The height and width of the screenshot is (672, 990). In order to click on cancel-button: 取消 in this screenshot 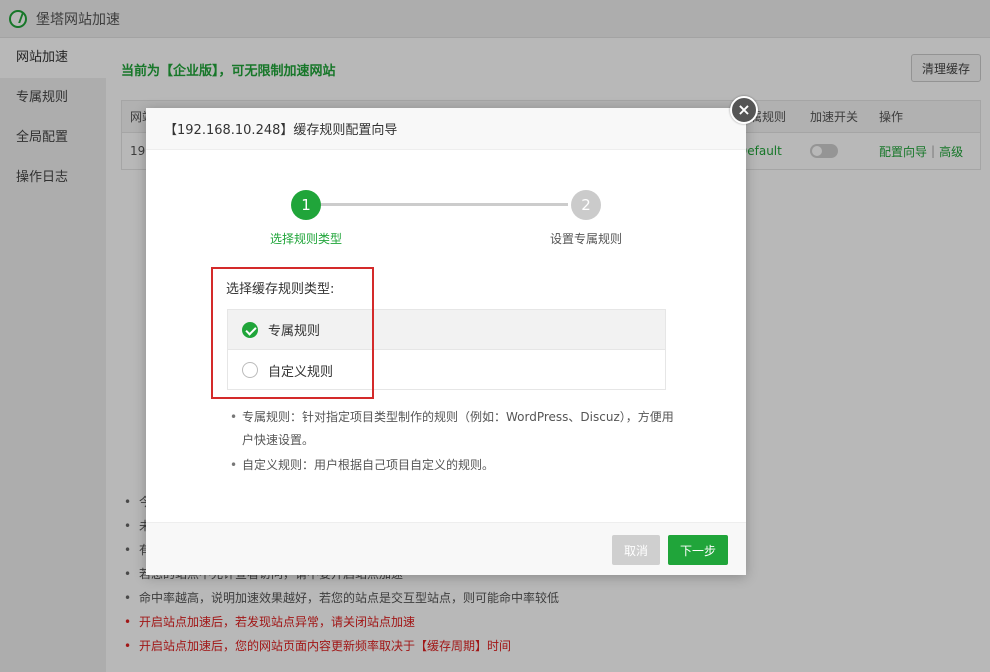, I will do `click(636, 550)`.